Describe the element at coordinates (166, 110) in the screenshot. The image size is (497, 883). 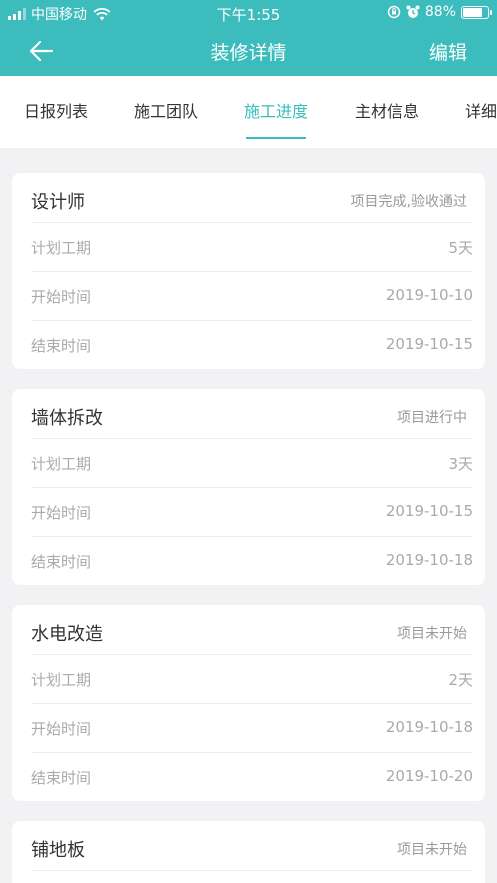
I see `tab-construction-team: 施工团队` at that location.